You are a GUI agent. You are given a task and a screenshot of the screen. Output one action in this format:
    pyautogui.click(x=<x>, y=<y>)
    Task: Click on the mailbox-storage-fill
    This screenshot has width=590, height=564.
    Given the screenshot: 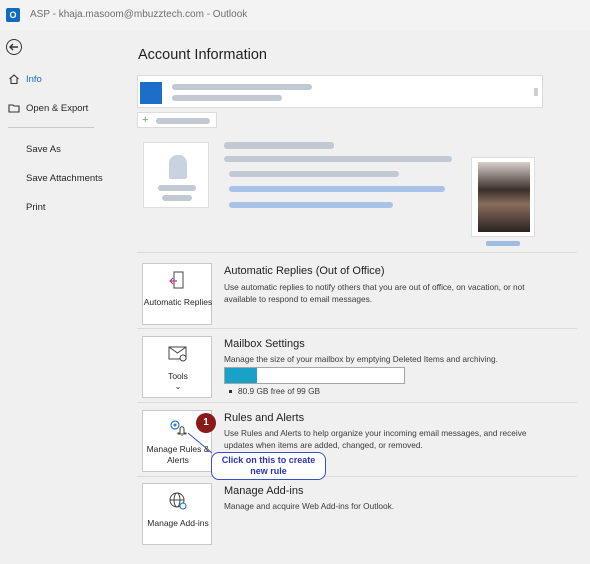 What is the action you would take?
    pyautogui.click(x=241, y=375)
    